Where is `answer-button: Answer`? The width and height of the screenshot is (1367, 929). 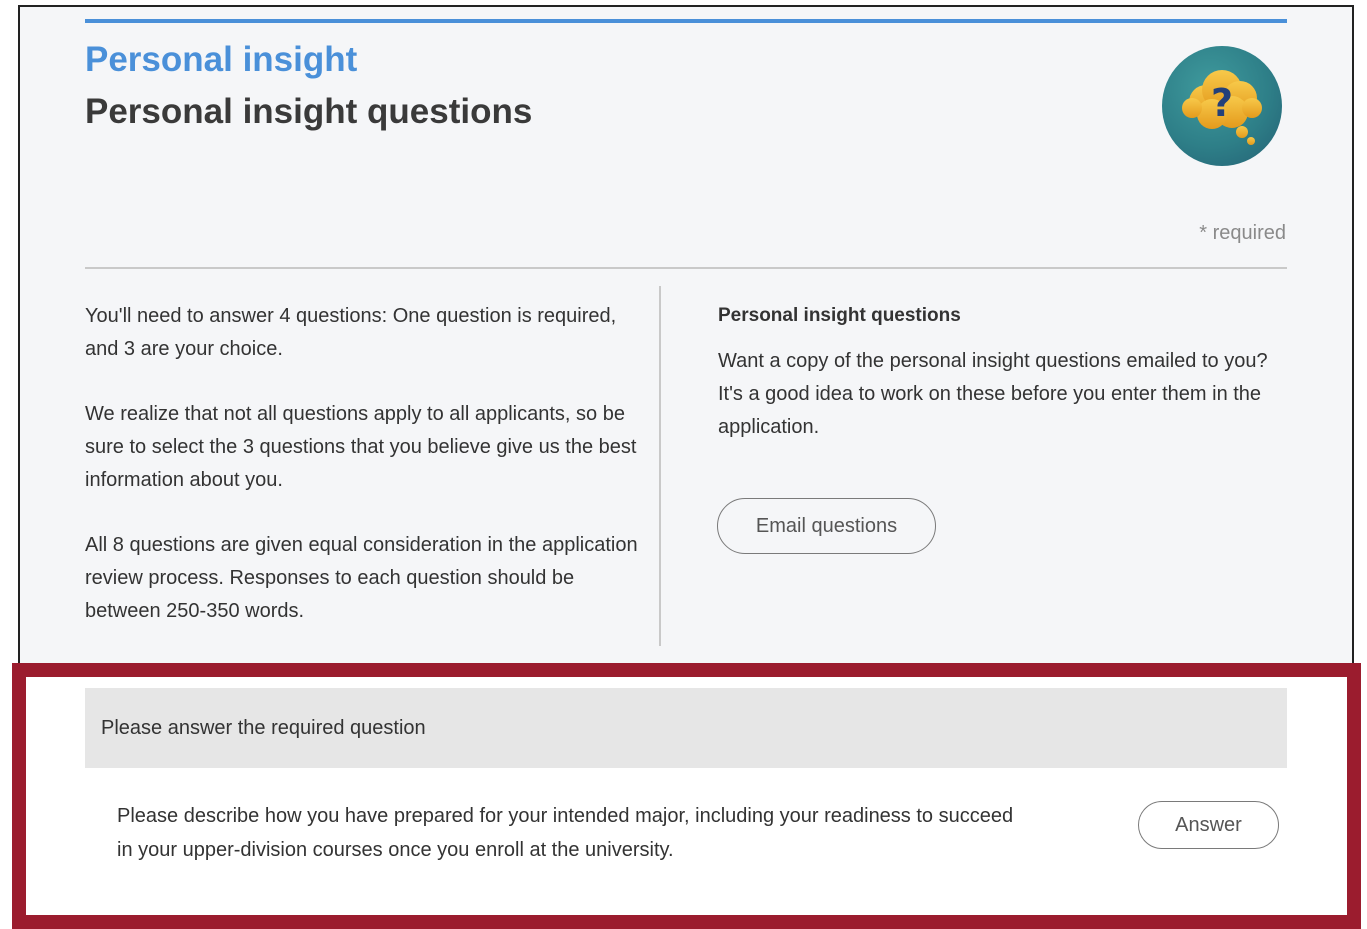
answer-button: Answer is located at coordinates (1208, 825).